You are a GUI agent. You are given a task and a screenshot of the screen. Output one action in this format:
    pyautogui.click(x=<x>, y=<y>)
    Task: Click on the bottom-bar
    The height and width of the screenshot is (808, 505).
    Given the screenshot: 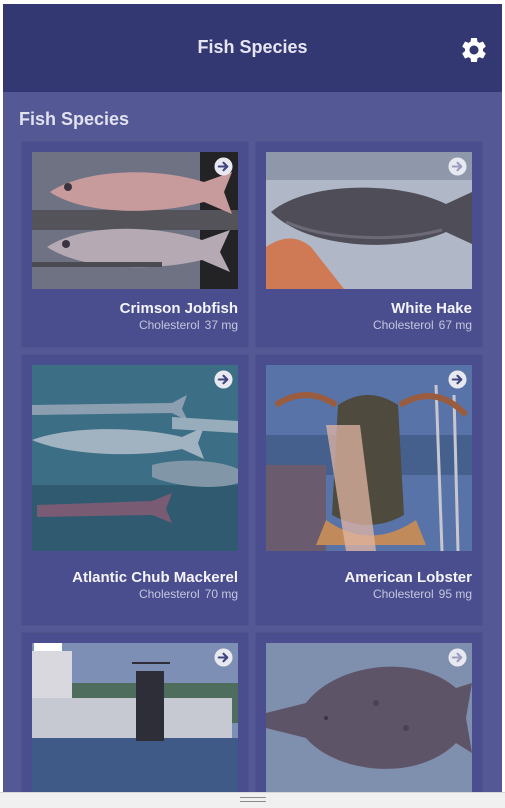 What is the action you would take?
    pyautogui.click(x=252, y=800)
    